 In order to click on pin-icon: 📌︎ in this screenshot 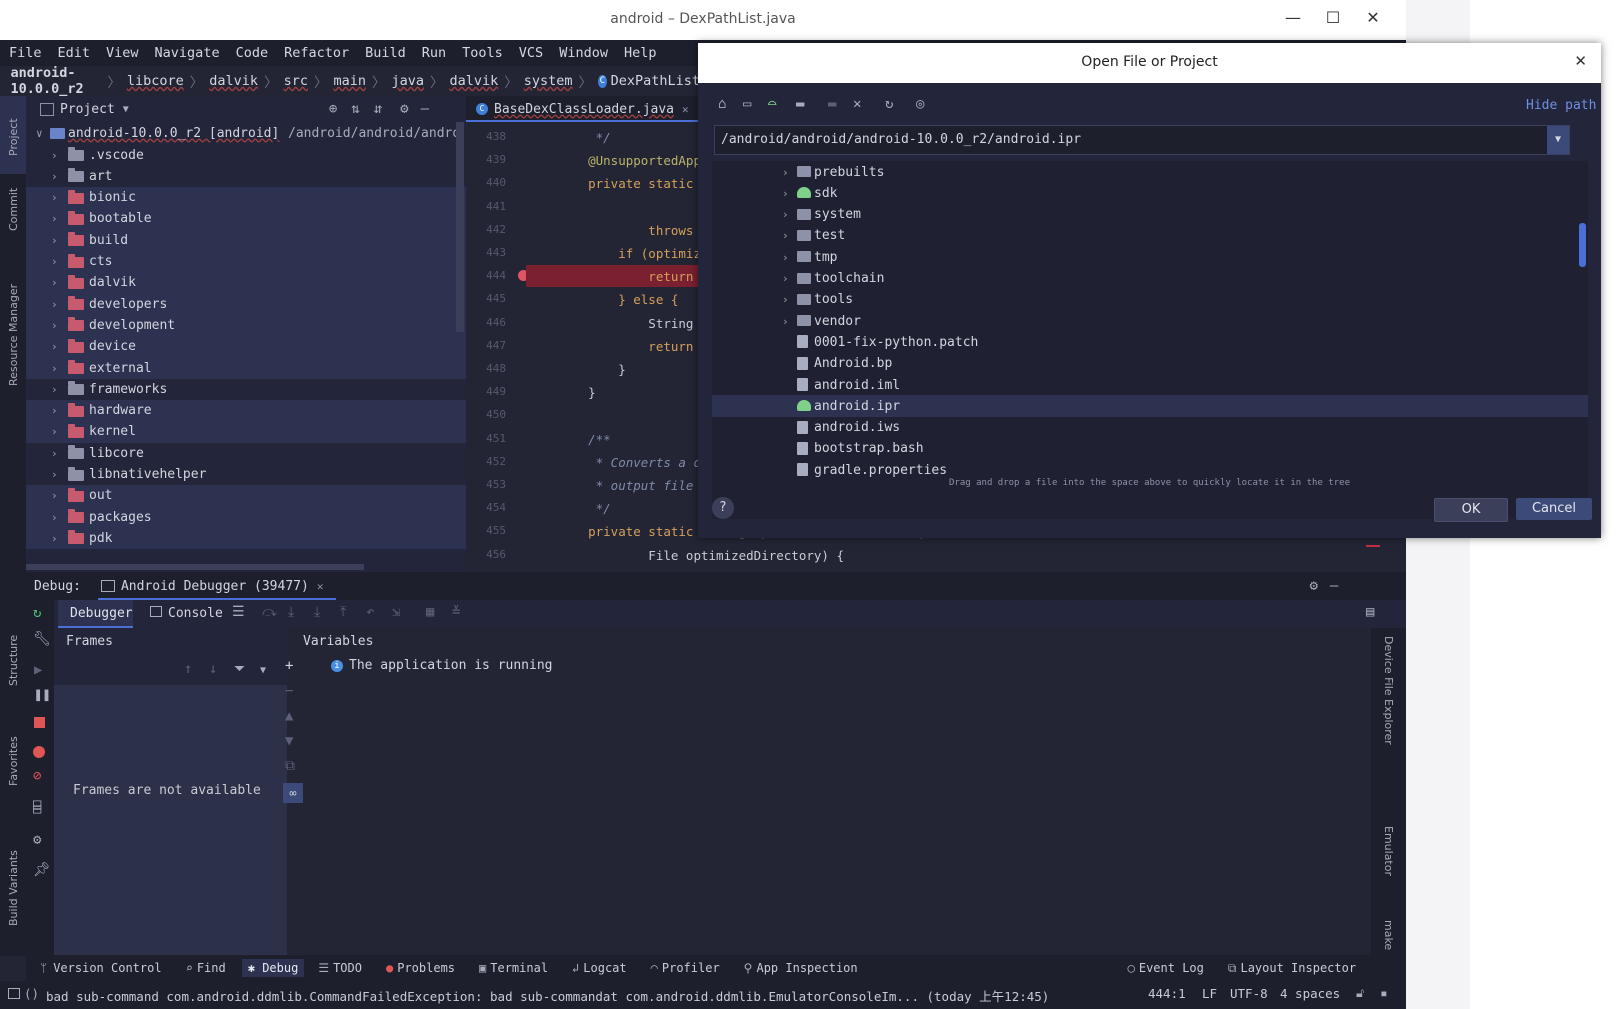, I will do `click(42, 870)`.